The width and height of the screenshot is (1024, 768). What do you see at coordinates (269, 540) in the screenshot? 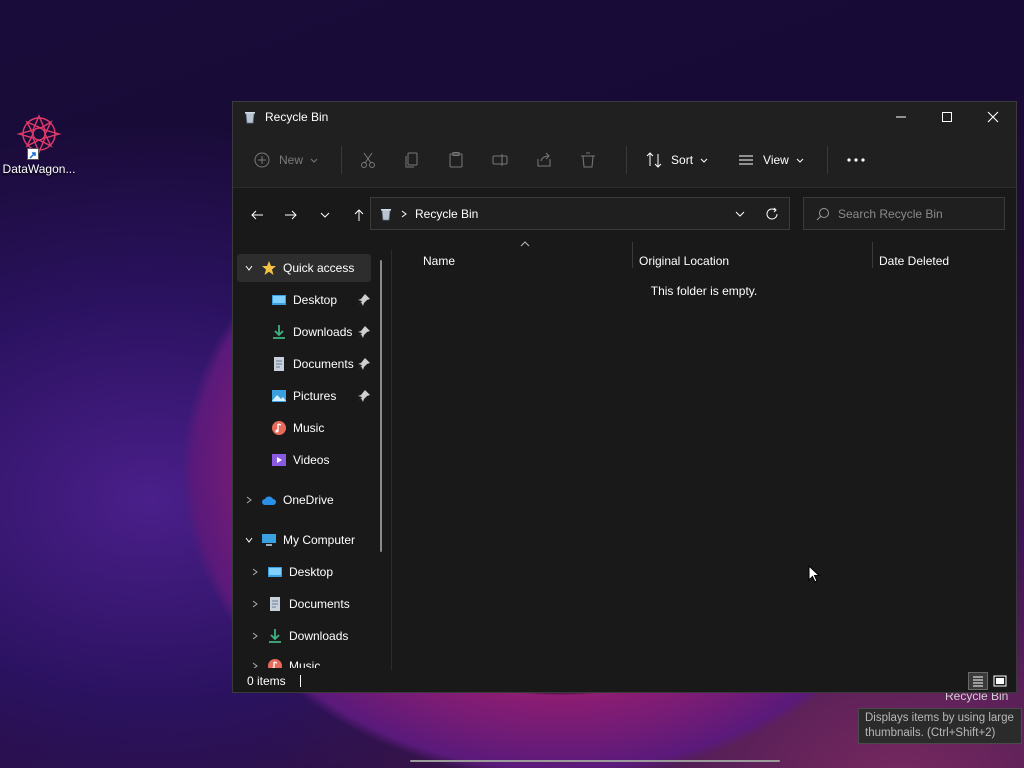
I see `computer-icon` at bounding box center [269, 540].